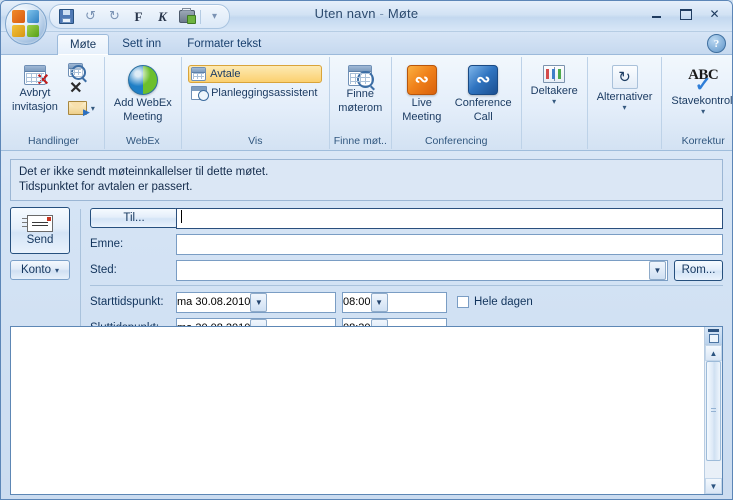  What do you see at coordinates (82, 89) in the screenshot?
I see `delete-button: ✕` at bounding box center [82, 89].